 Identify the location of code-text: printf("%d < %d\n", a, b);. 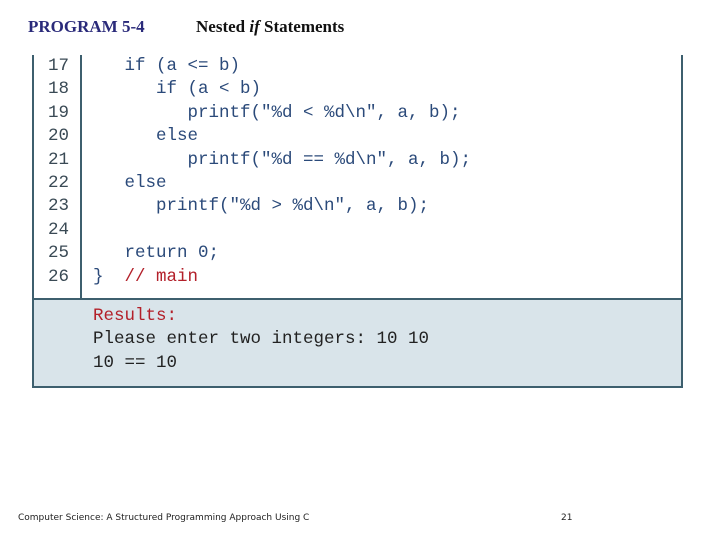
(277, 113).